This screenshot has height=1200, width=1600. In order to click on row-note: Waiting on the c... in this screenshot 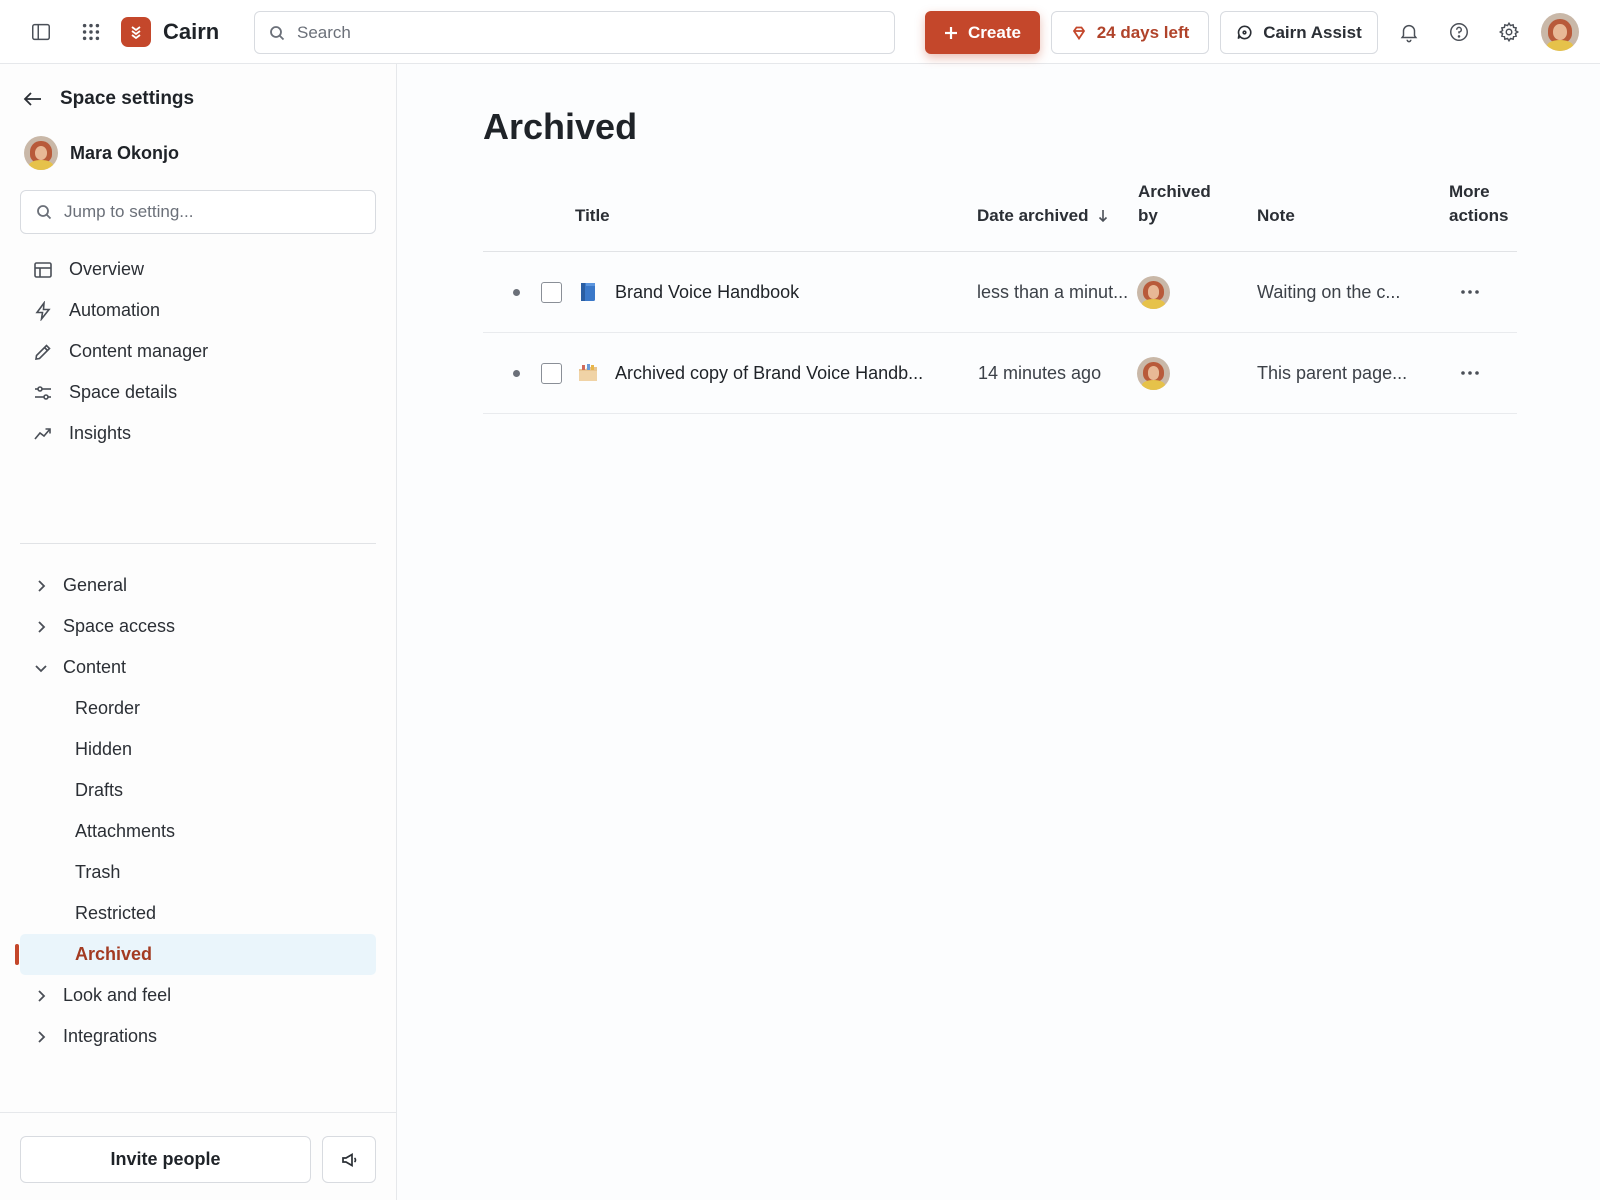, I will do `click(1328, 292)`.